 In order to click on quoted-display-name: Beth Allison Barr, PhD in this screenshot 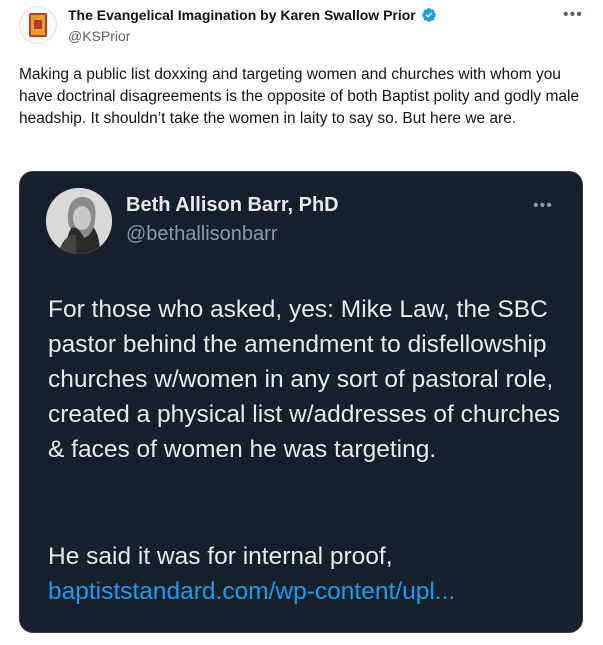, I will do `click(232, 205)`.